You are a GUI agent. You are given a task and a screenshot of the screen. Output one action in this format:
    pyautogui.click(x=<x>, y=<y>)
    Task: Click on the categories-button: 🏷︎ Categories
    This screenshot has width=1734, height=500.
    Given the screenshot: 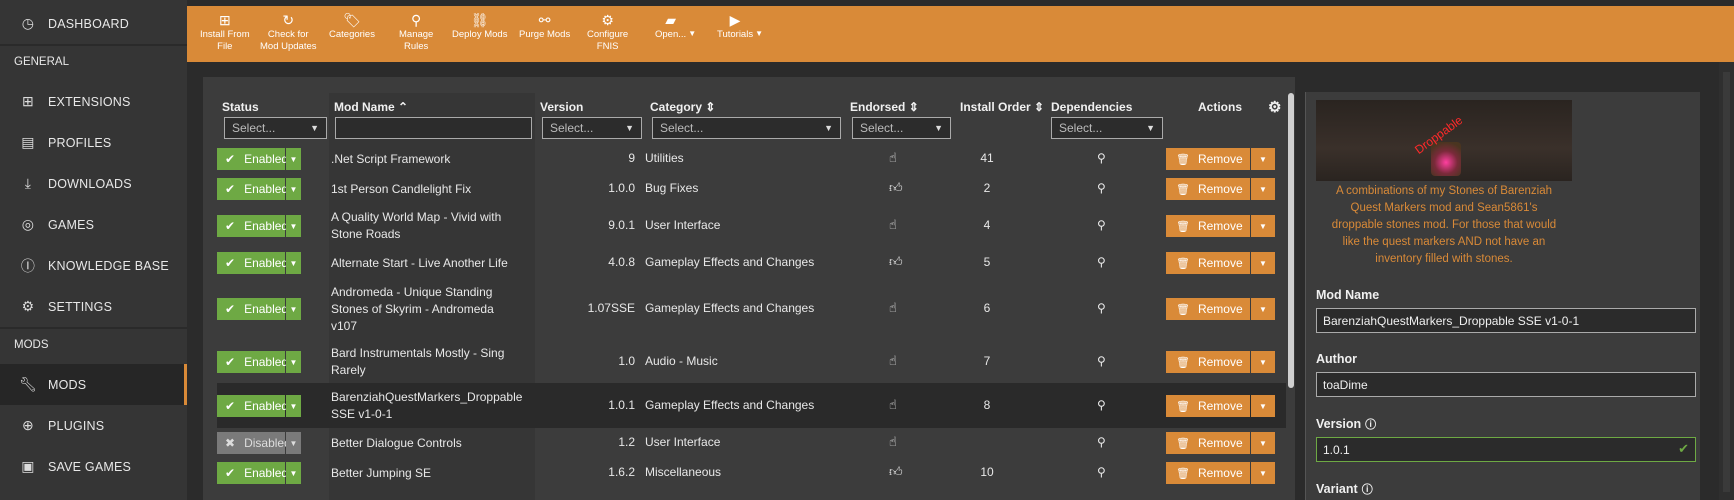 What is the action you would take?
    pyautogui.click(x=352, y=26)
    